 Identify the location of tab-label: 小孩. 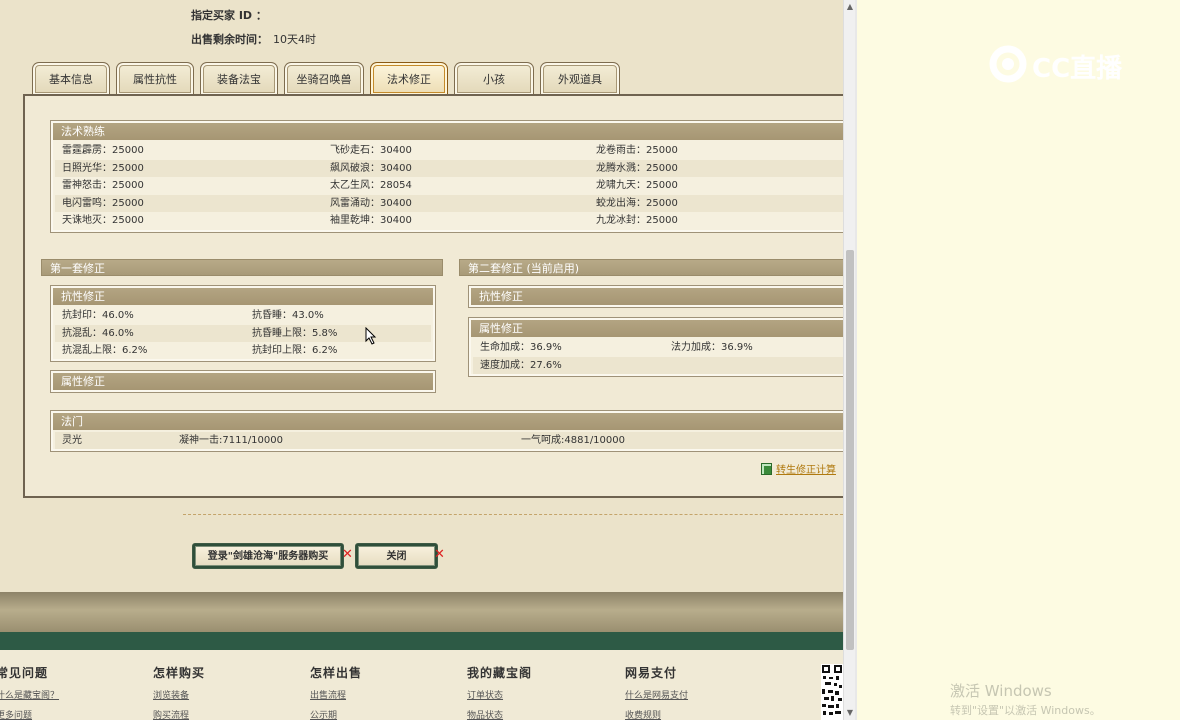
(494, 79).